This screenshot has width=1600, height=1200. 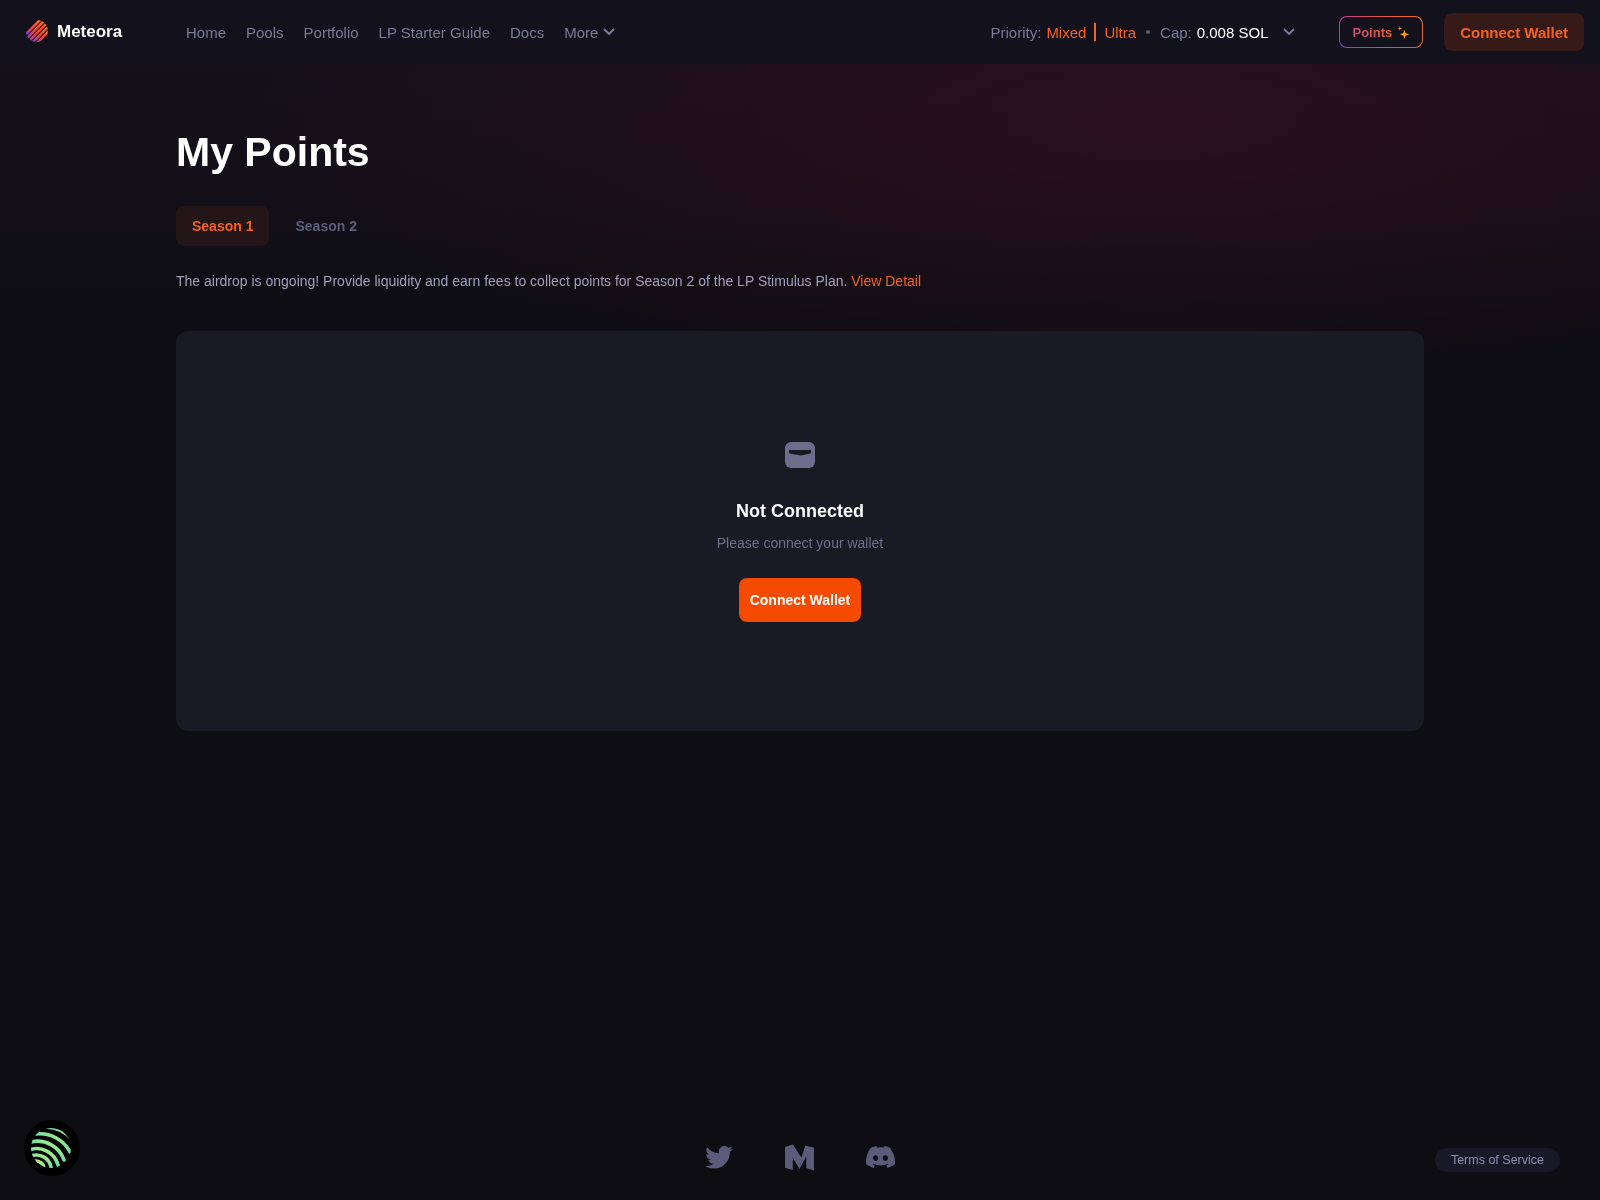 I want to click on priority-fee-selector: Priority: Mixed Ultra Cap: 0.008 SOL, so click(x=1143, y=32).